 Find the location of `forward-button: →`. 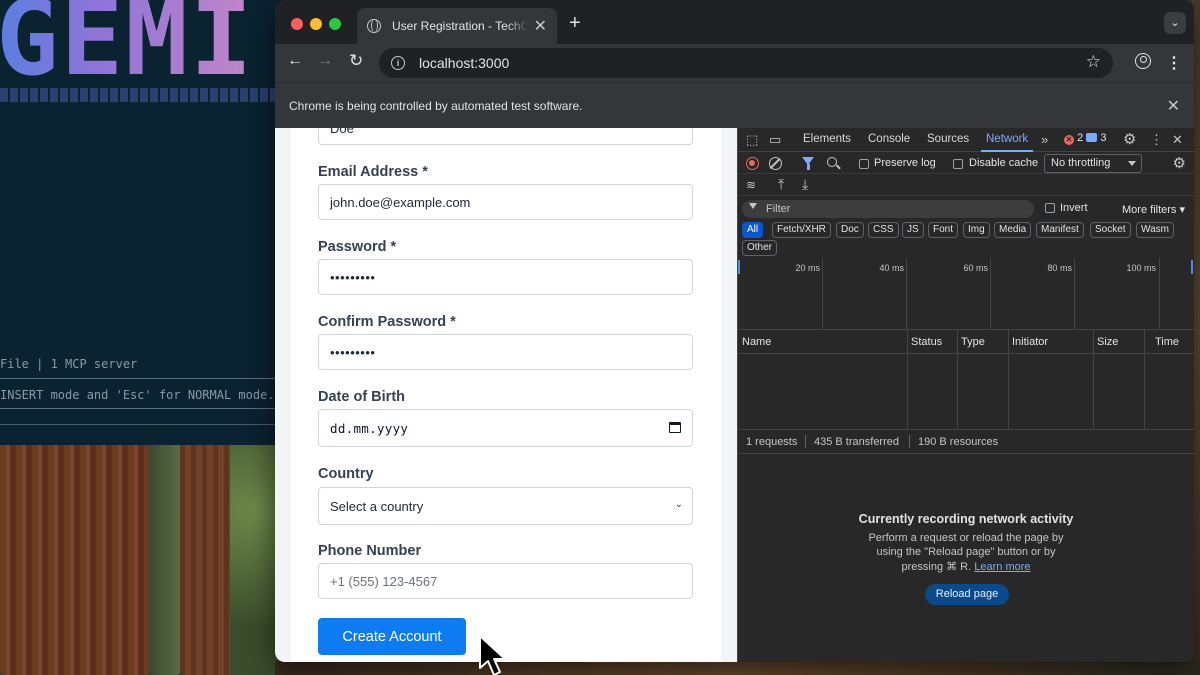

forward-button: → is located at coordinates (325, 61).